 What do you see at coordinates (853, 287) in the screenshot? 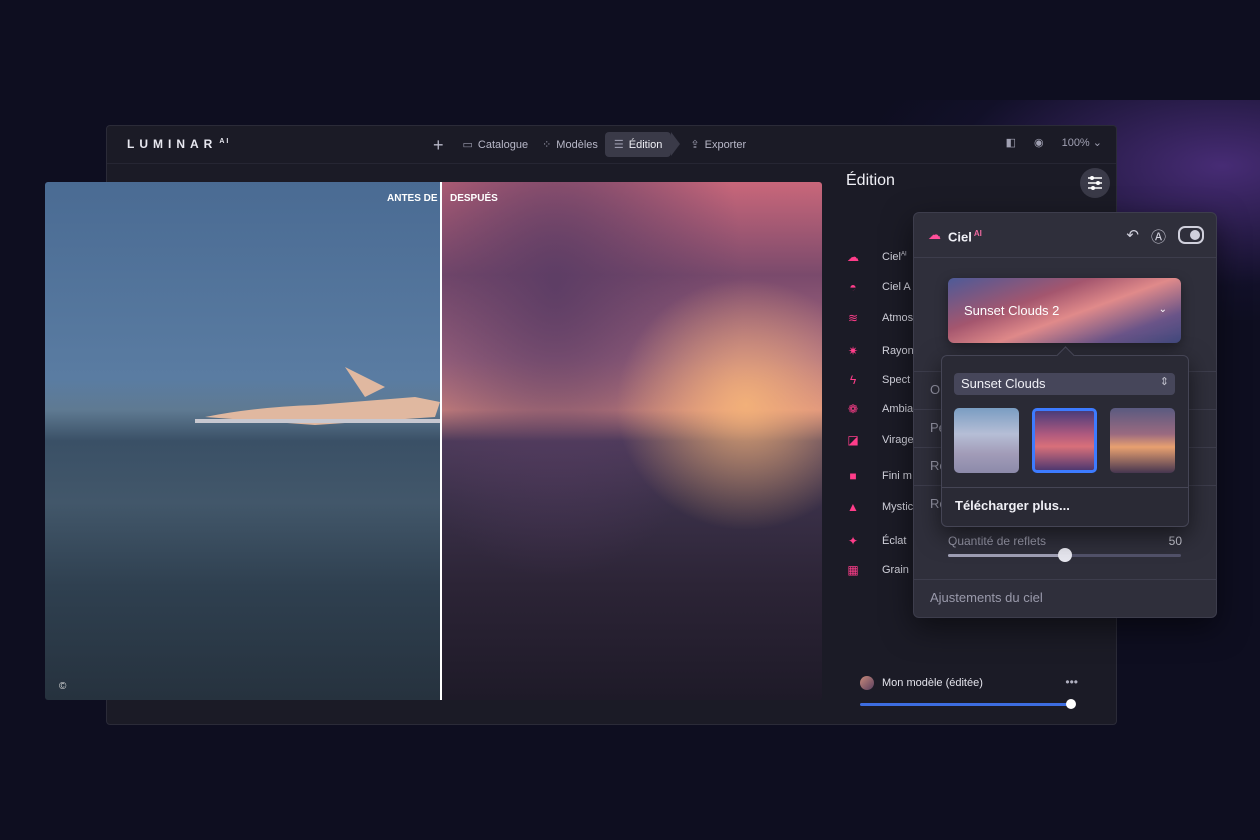
I see `sky-augment-icon: ◓` at bounding box center [853, 287].